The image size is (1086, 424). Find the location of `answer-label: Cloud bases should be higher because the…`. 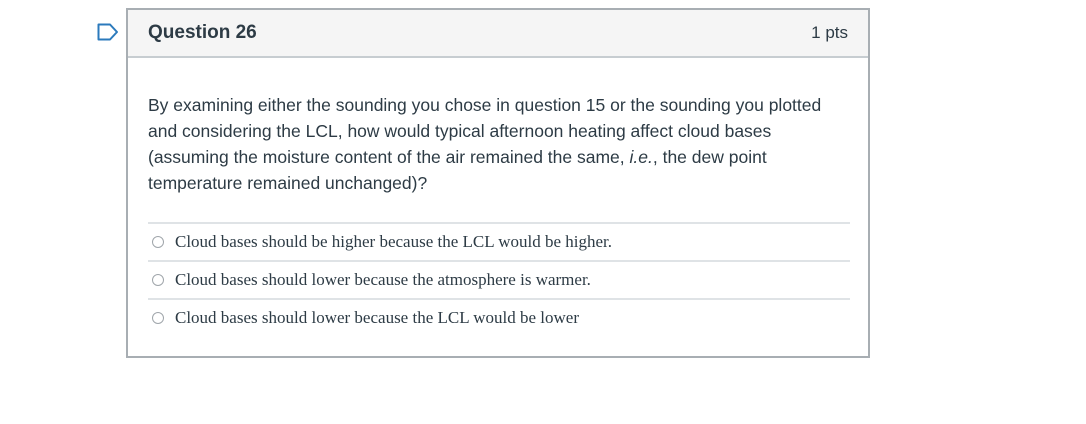

answer-label: Cloud bases should be higher because the… is located at coordinates (394, 241).